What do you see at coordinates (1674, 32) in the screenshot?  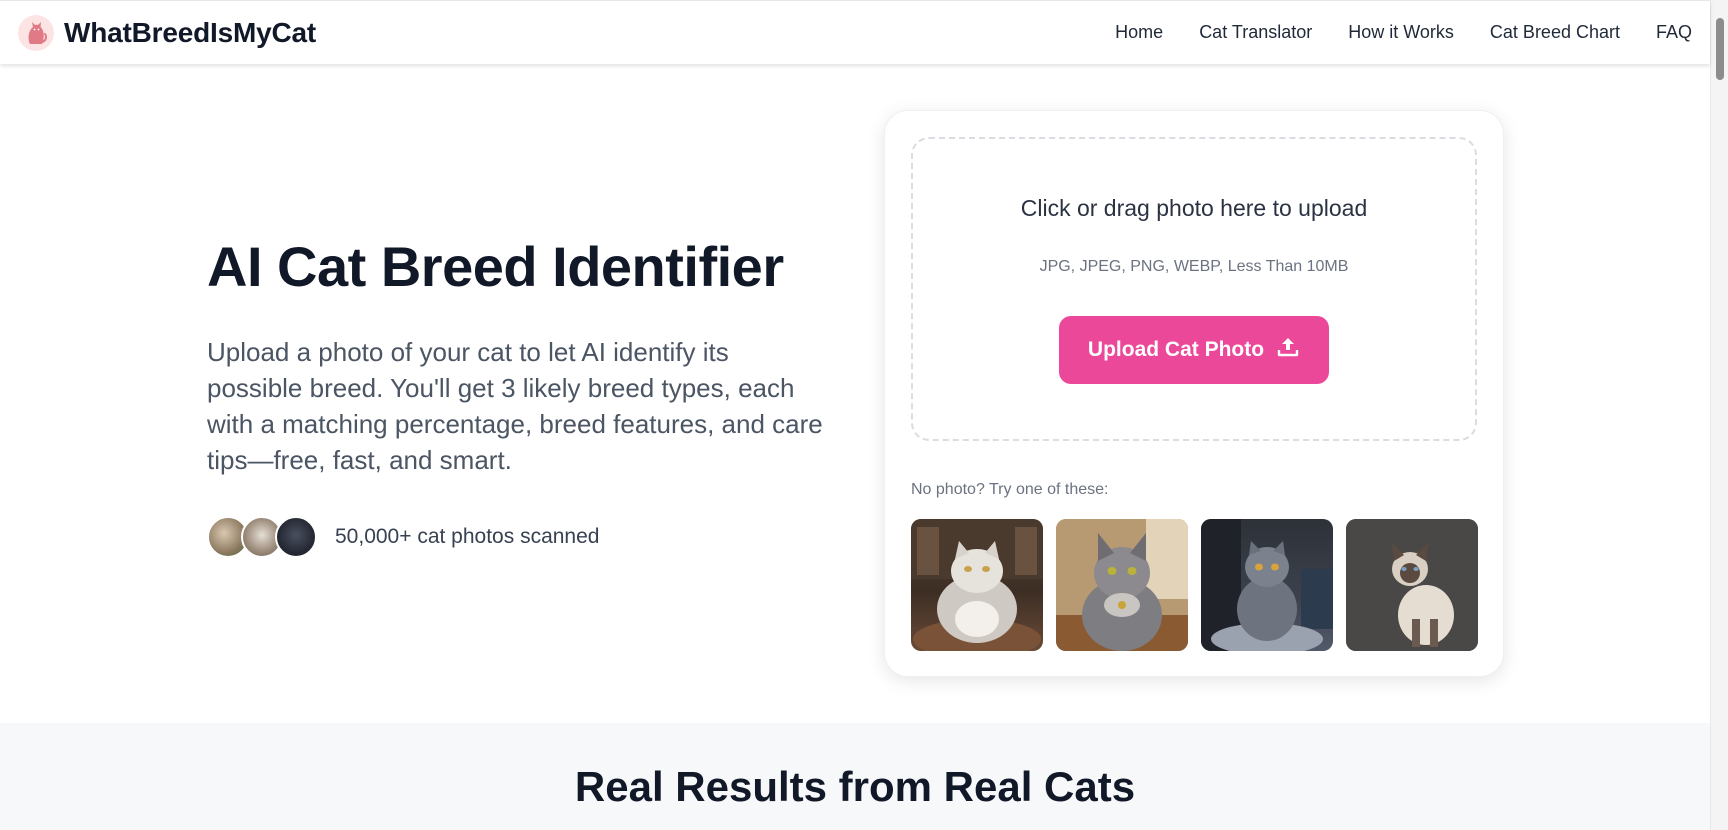 I see `nav-faq: FAQ` at bounding box center [1674, 32].